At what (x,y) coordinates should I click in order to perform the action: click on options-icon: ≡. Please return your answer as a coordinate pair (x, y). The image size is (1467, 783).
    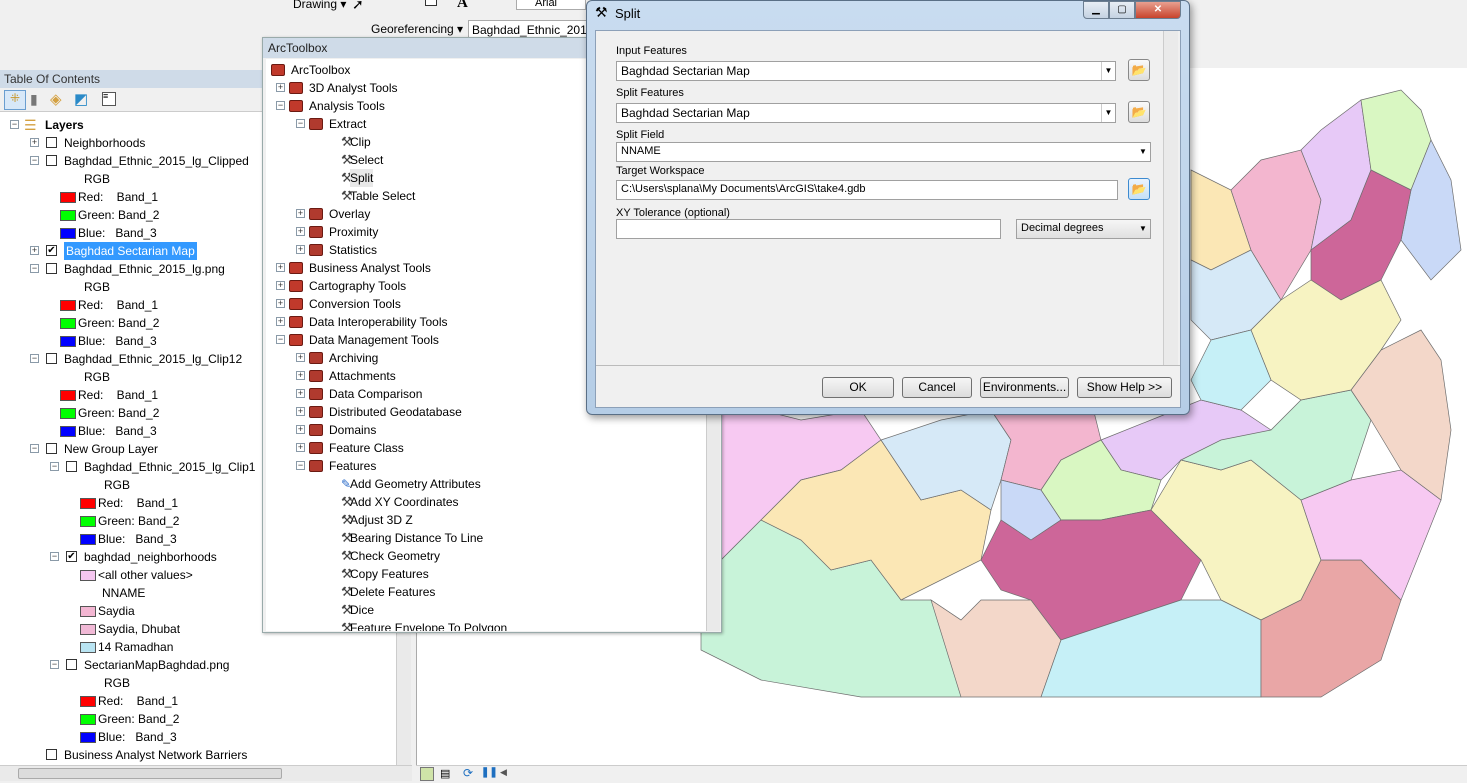
    Looking at the image, I should click on (109, 99).